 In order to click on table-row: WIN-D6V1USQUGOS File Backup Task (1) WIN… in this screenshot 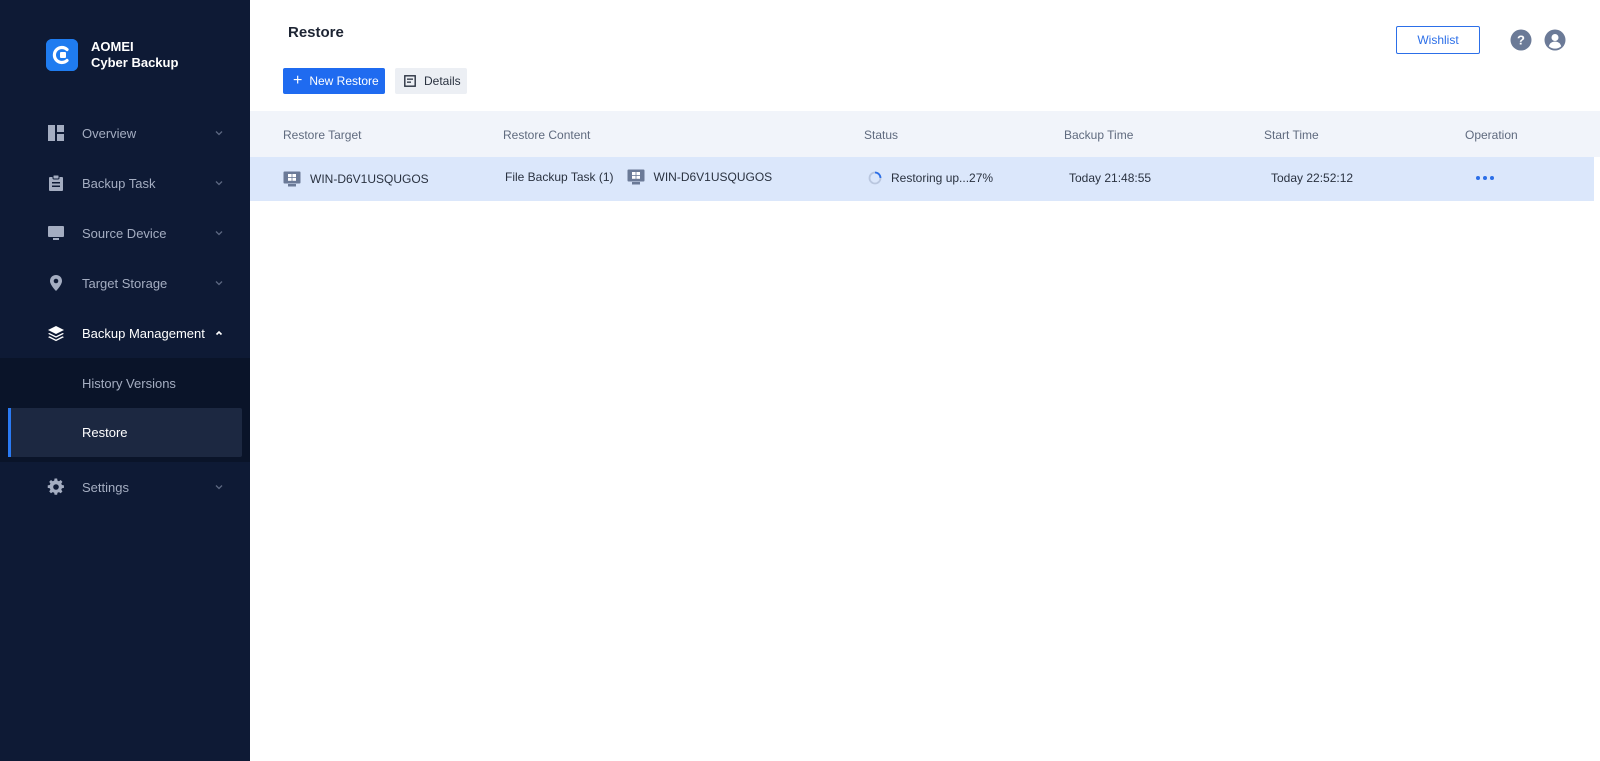, I will do `click(922, 179)`.